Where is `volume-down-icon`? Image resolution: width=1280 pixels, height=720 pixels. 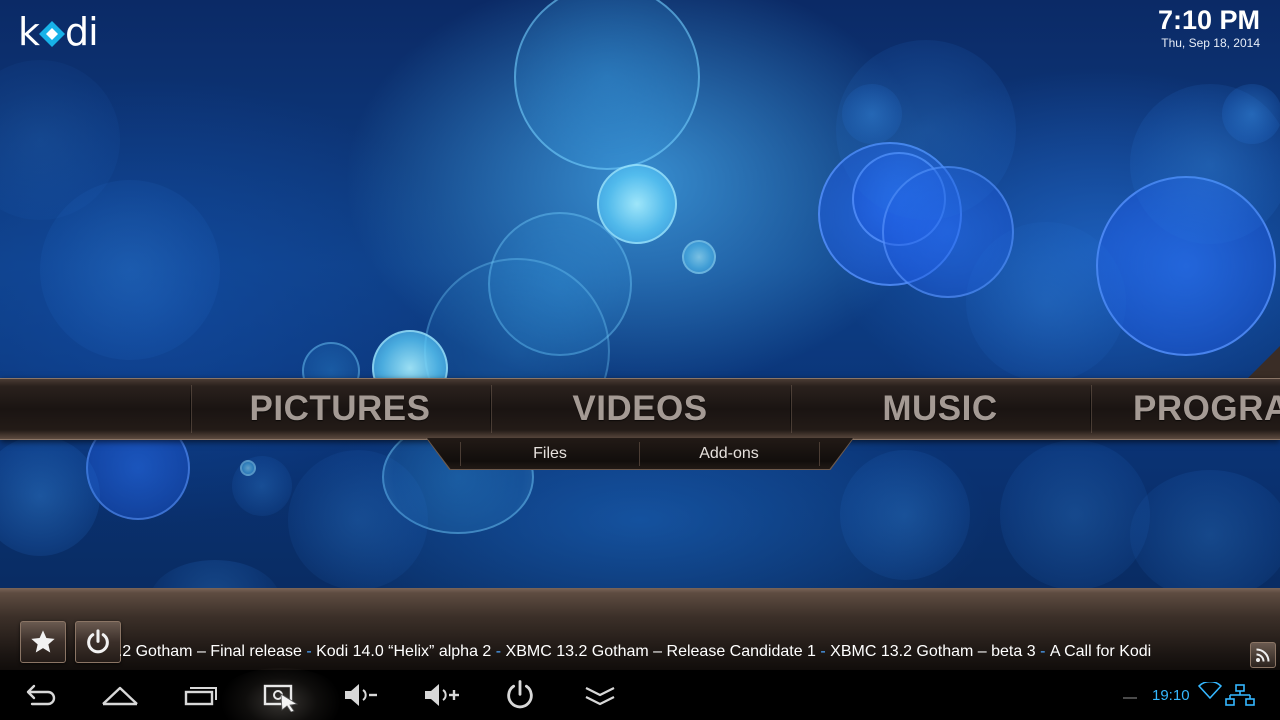
volume-down-icon is located at coordinates (361, 695).